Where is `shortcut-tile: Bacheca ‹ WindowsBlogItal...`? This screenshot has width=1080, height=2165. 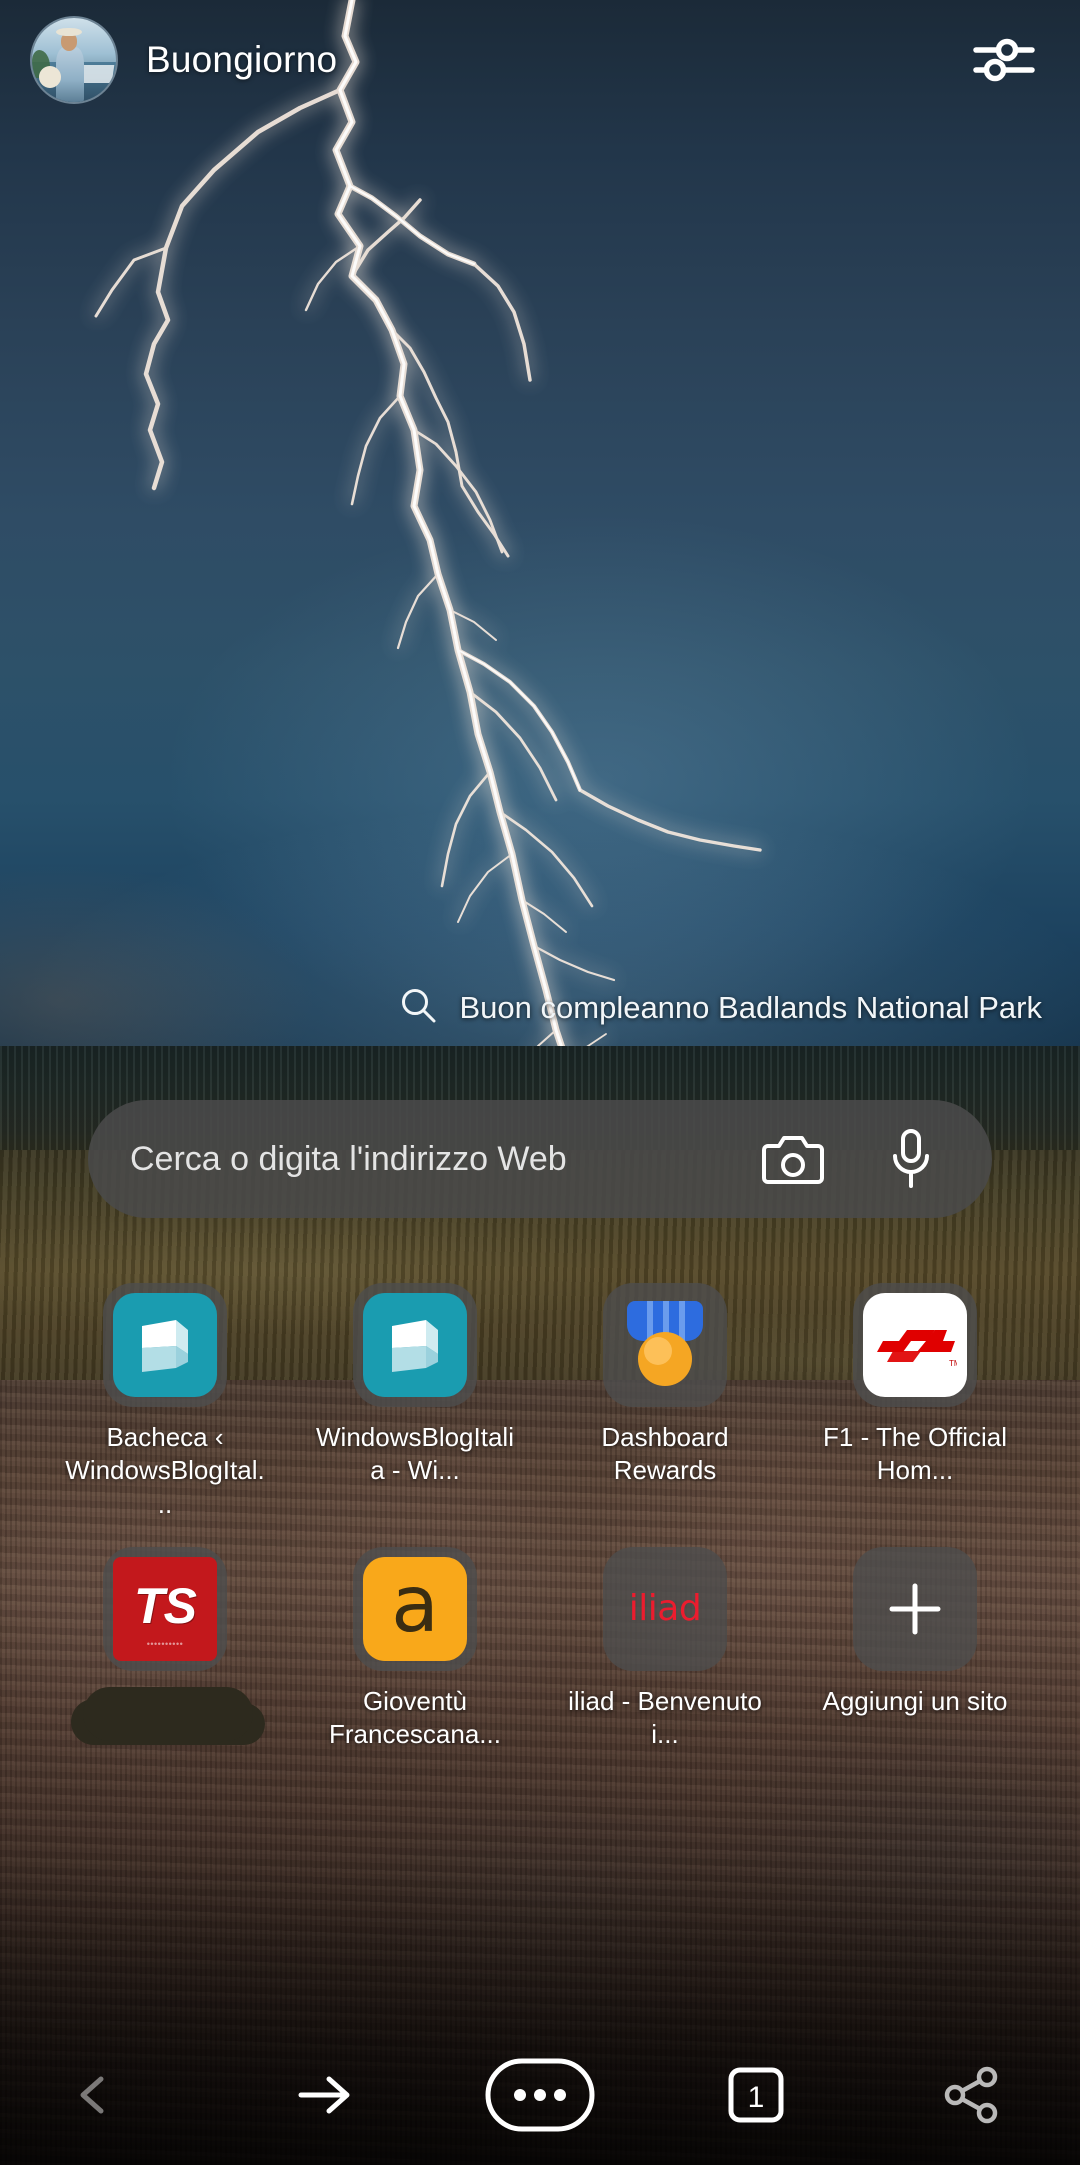 shortcut-tile: Bacheca ‹ WindowsBlogItal... is located at coordinates (165, 1402).